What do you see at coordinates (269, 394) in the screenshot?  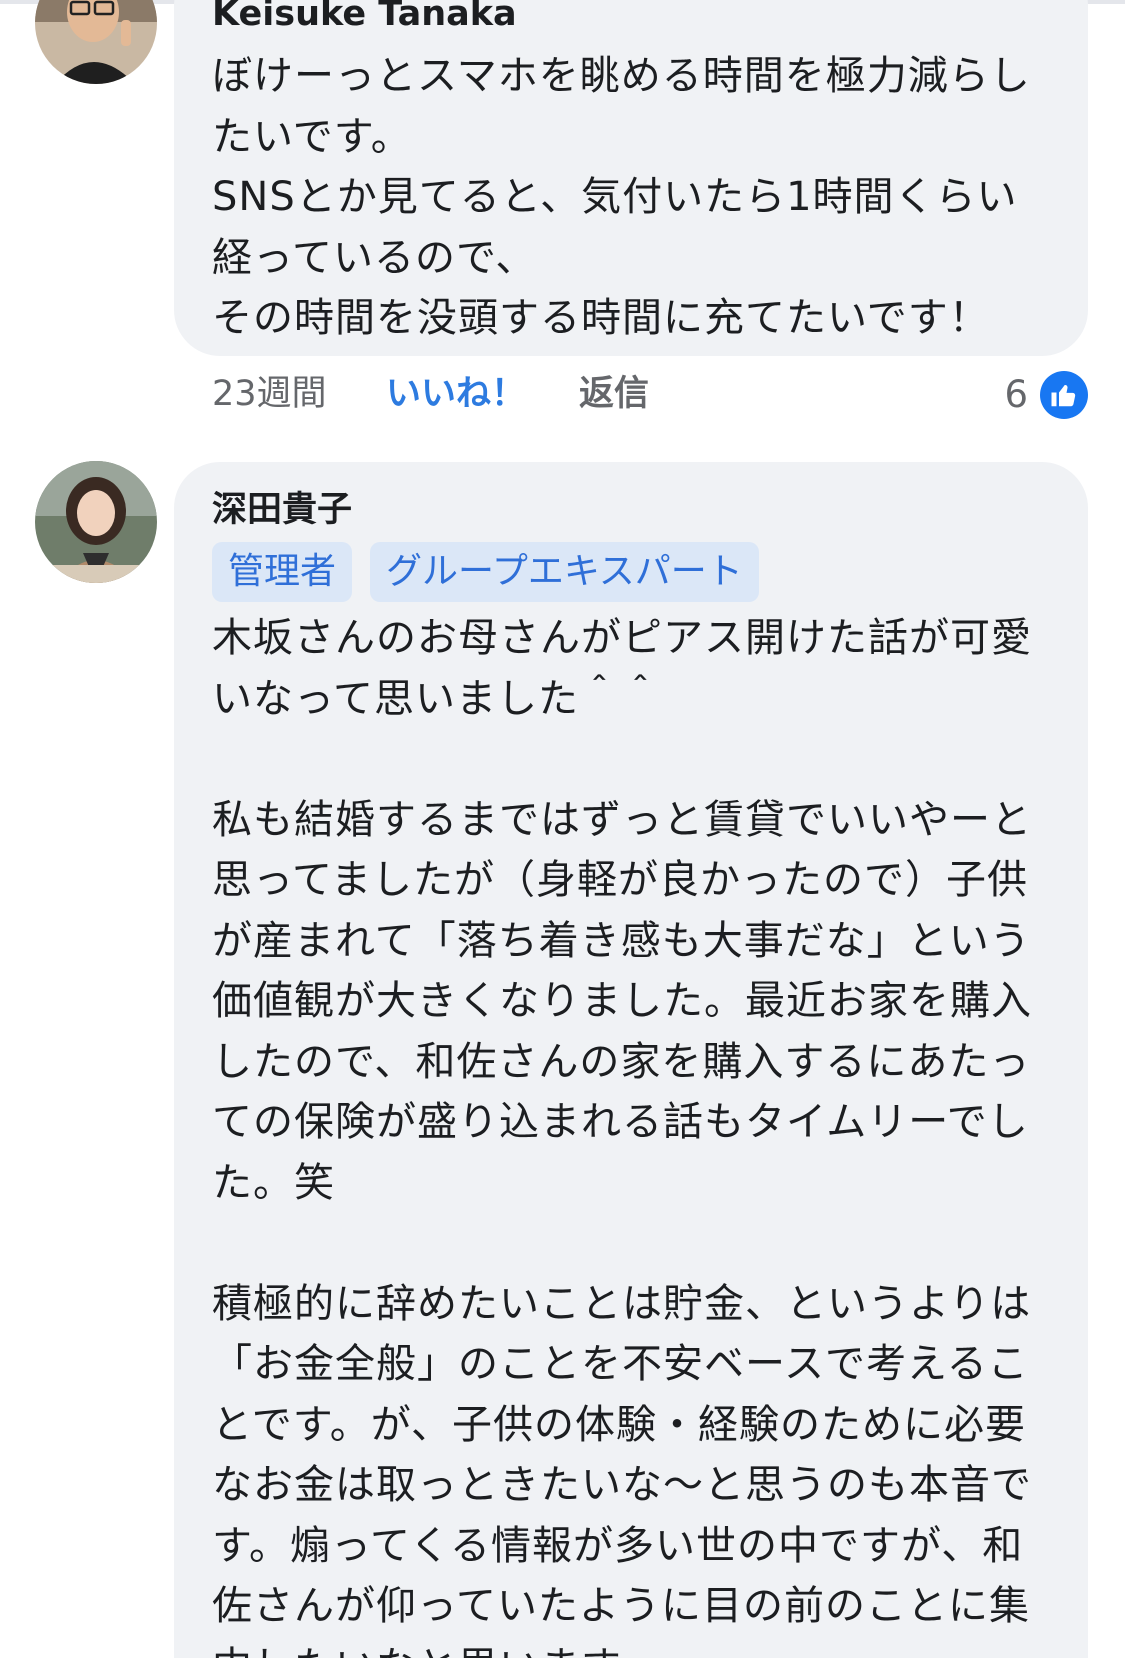 I see `comment-timestamp: 23週間` at bounding box center [269, 394].